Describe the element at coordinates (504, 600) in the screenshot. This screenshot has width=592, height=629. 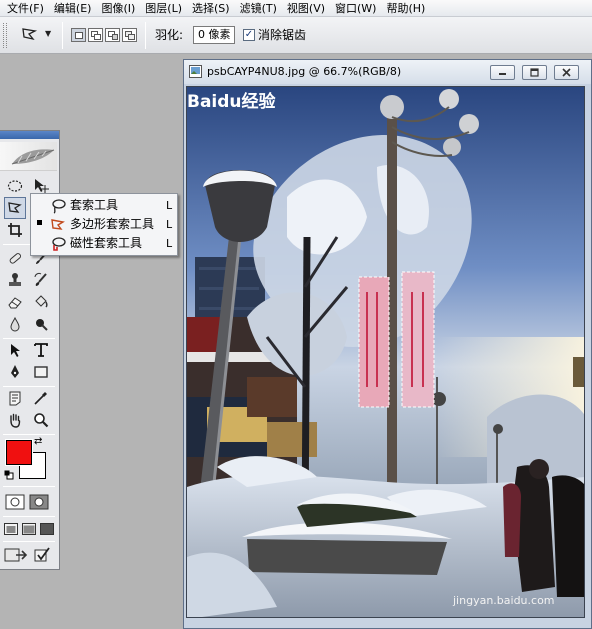
I see `watermark-url: jingyan.baidu.com` at that location.